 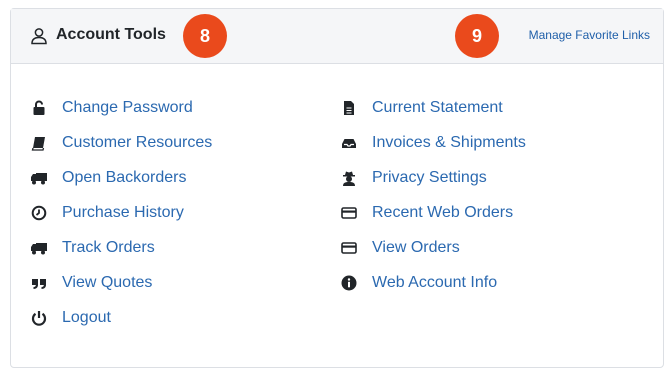 I want to click on open-backorders-link: Open Backorders, so click(x=121, y=177).